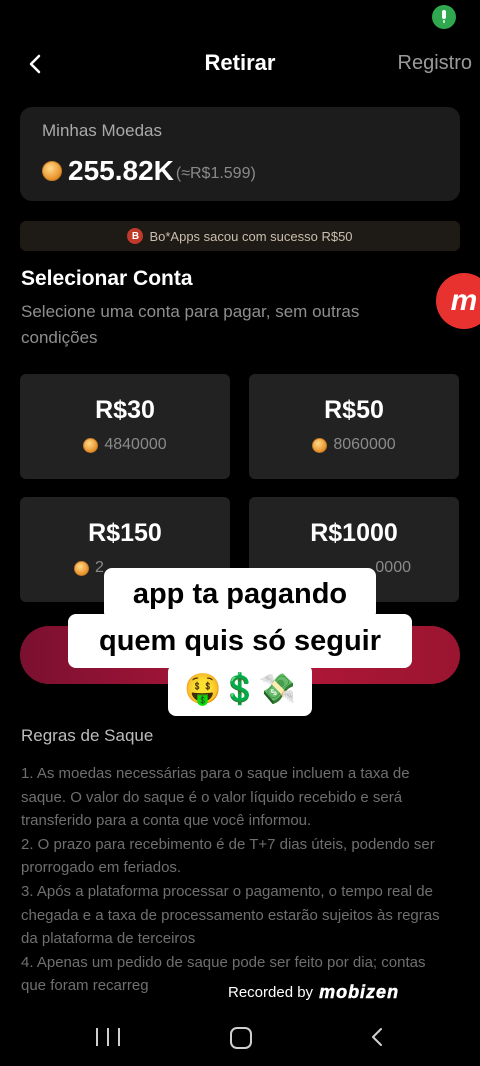 The width and height of the screenshot is (480, 1066). I want to click on watermark-text: Recorded by, so click(271, 992).